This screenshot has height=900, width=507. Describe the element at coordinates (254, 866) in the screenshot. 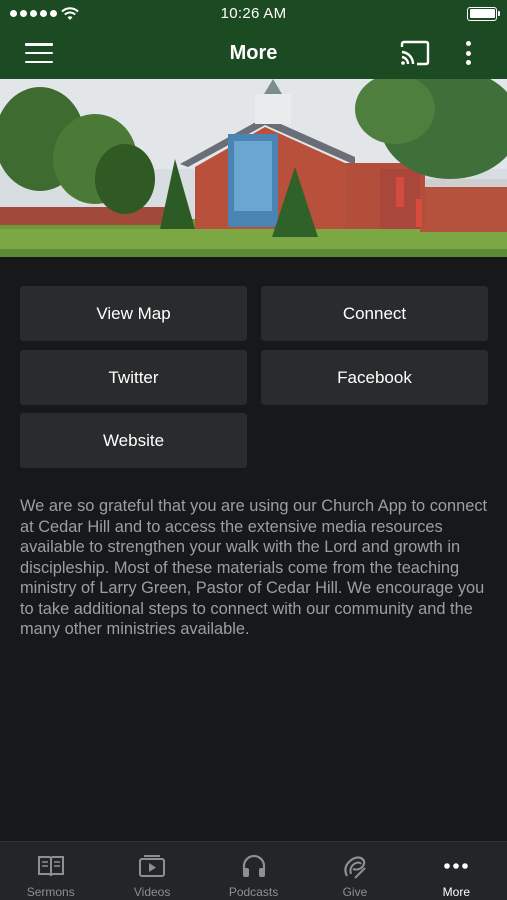

I see `headphones-icon` at that location.